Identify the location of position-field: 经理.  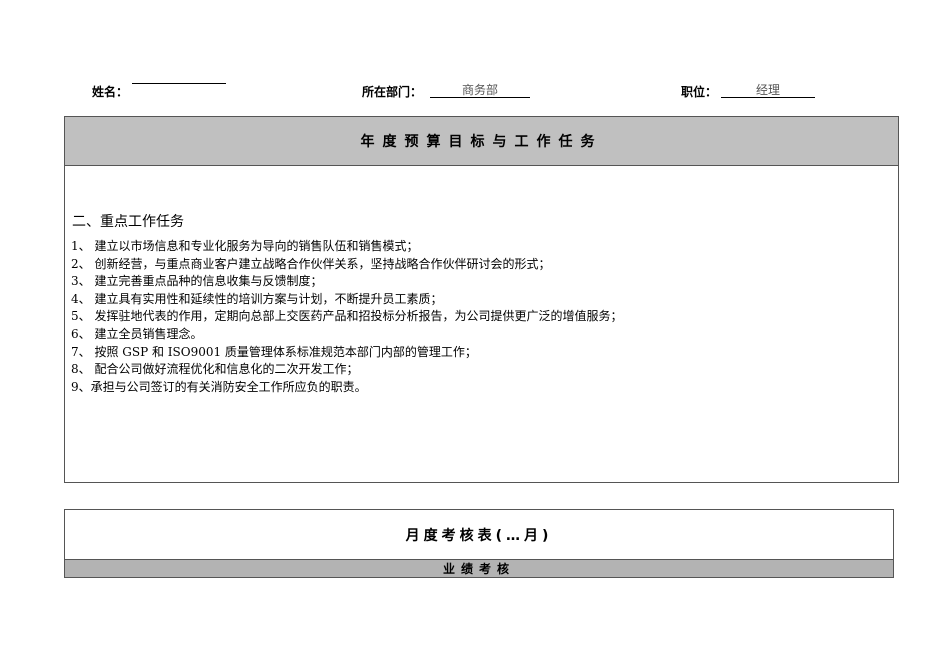
(768, 90).